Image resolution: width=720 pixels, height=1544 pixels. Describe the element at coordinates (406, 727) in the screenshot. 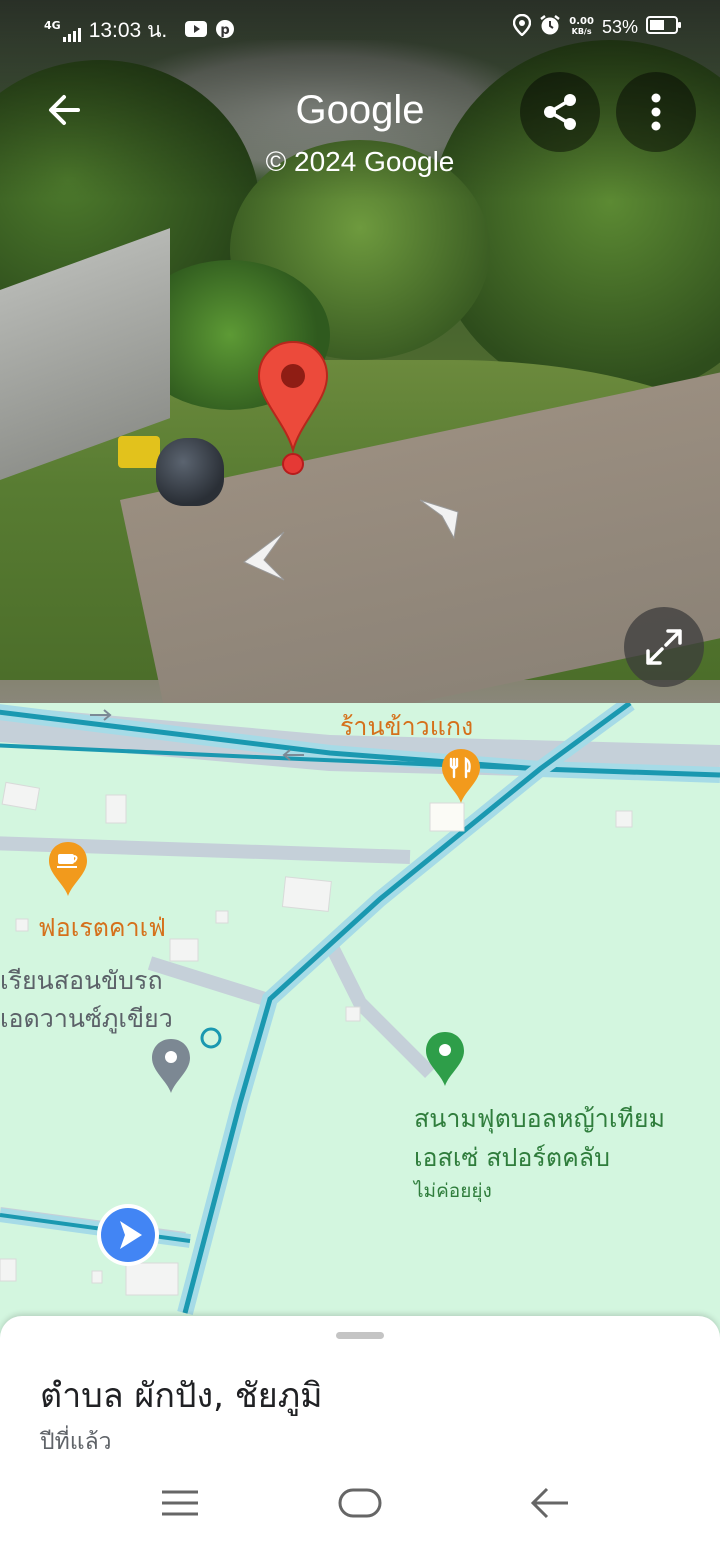

I see `restaurant-label: ร้านข้าวแกง` at that location.